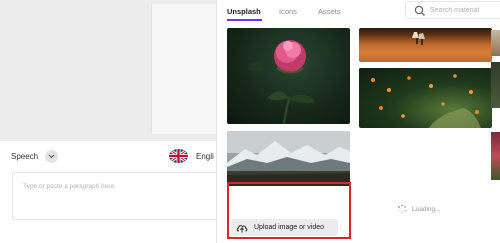 This screenshot has width=500, height=243. What do you see at coordinates (289, 227) in the screenshot?
I see `upload-button-label: Upload image or video` at bounding box center [289, 227].